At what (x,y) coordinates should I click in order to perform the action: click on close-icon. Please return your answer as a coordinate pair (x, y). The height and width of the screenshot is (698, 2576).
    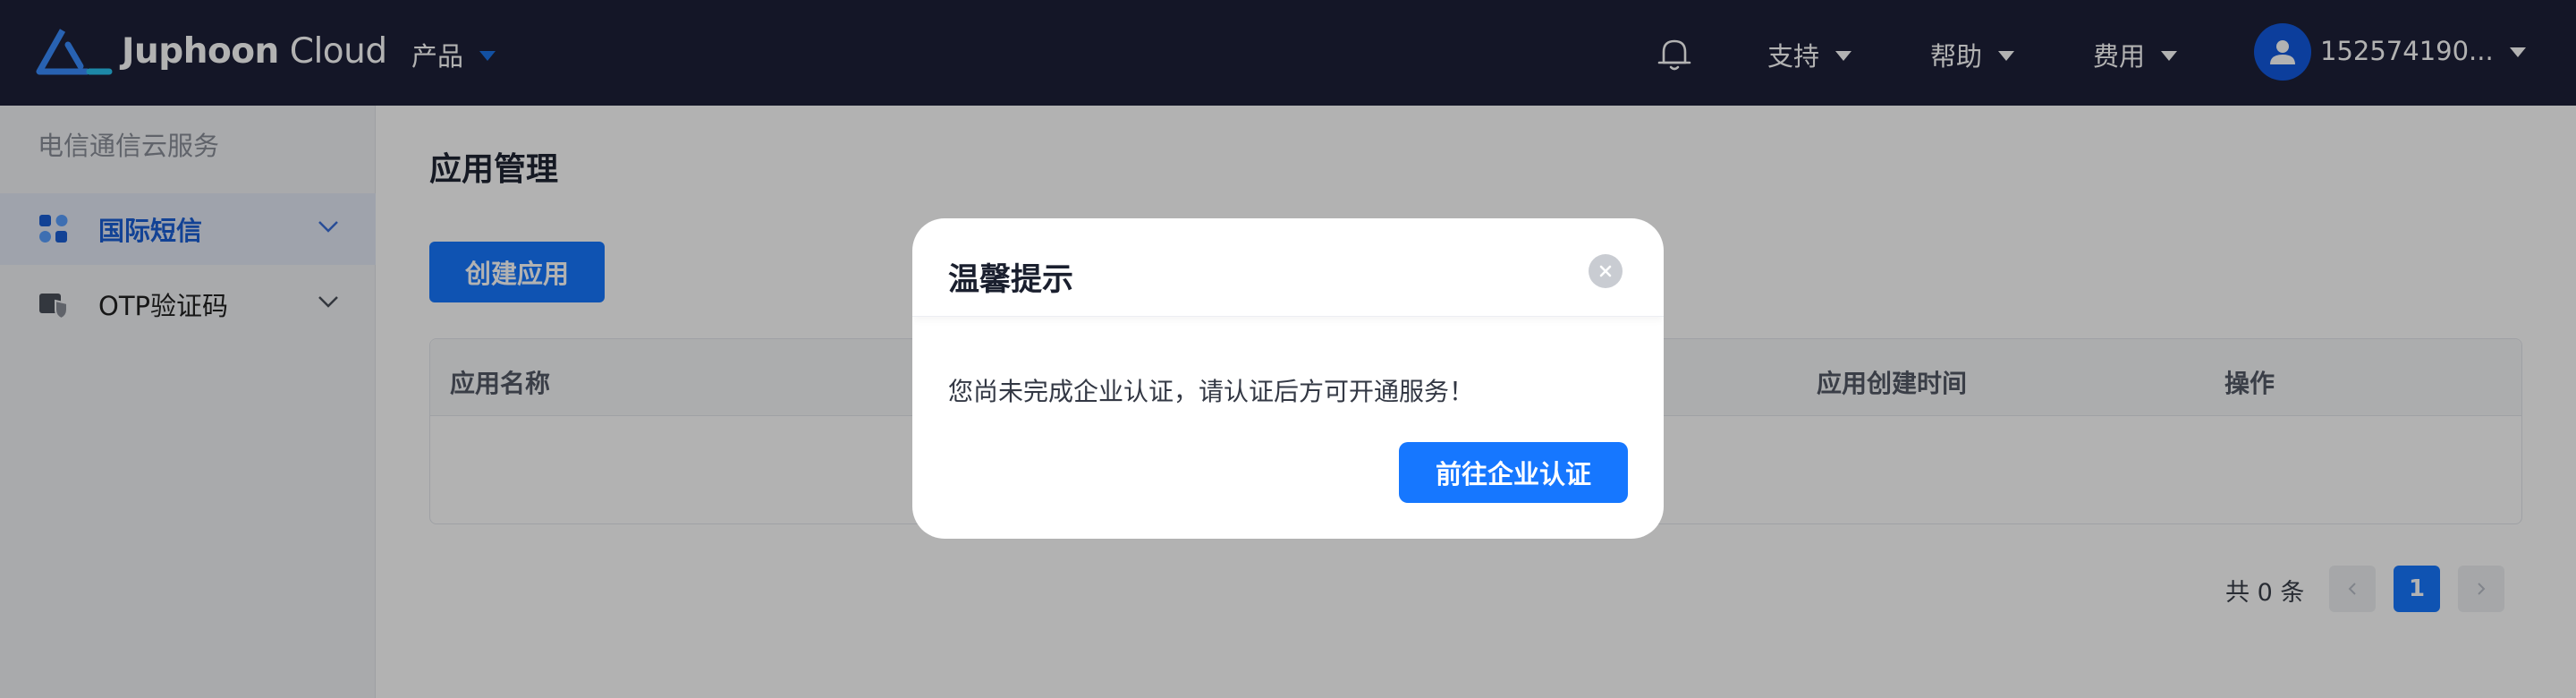
    Looking at the image, I should click on (1605, 271).